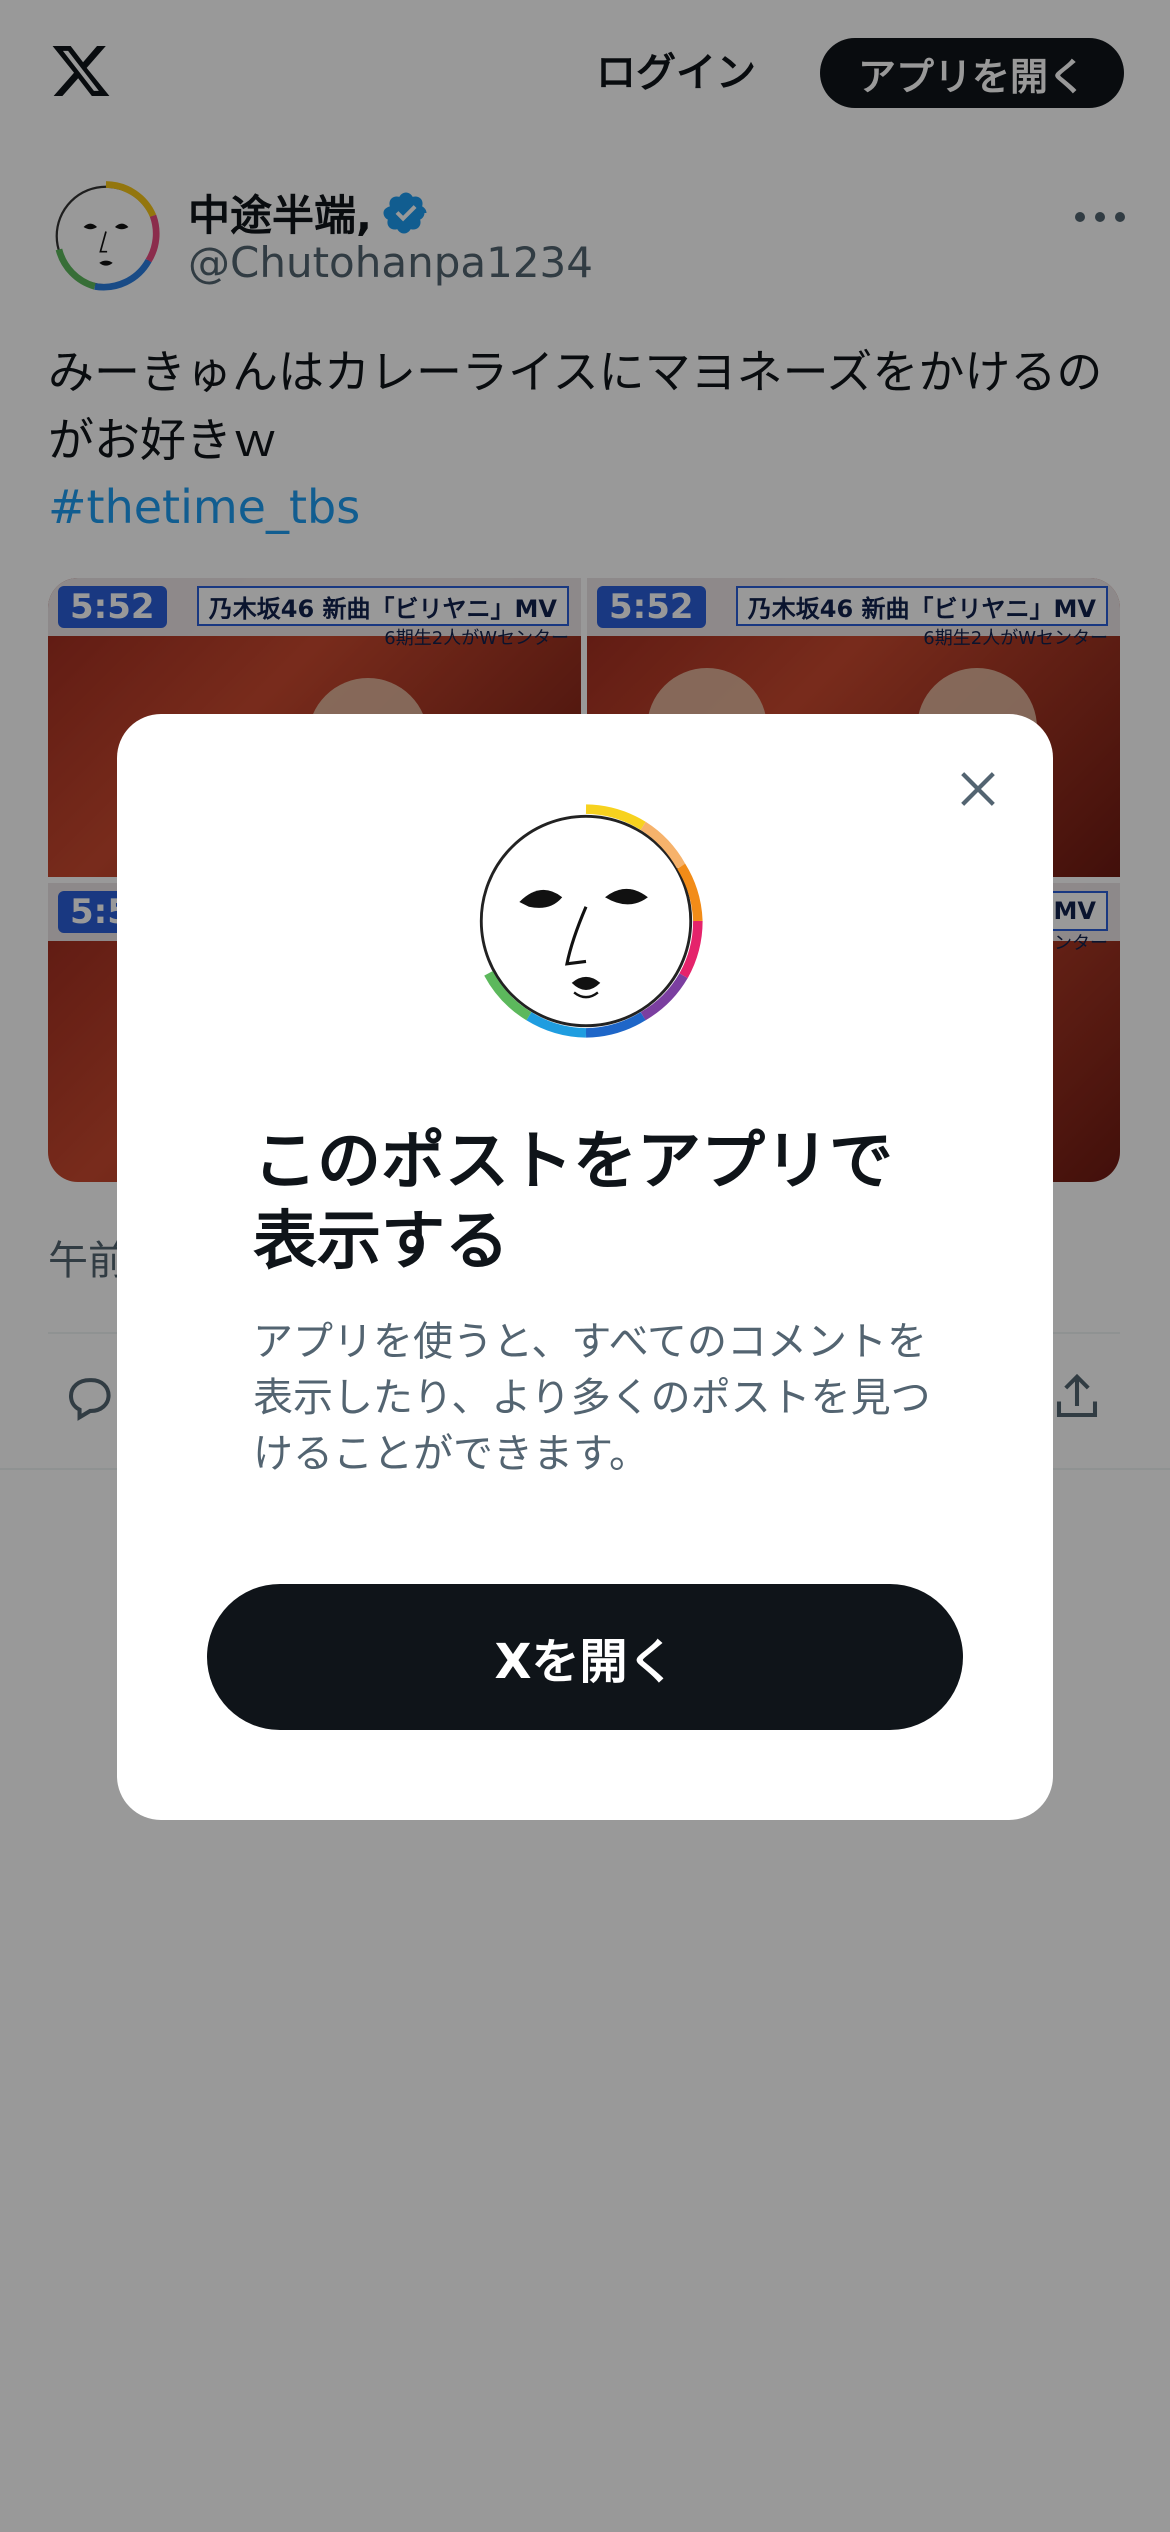 This screenshot has height=2532, width=1170. What do you see at coordinates (591, 921) in the screenshot?
I see `profile-avatar-large` at bounding box center [591, 921].